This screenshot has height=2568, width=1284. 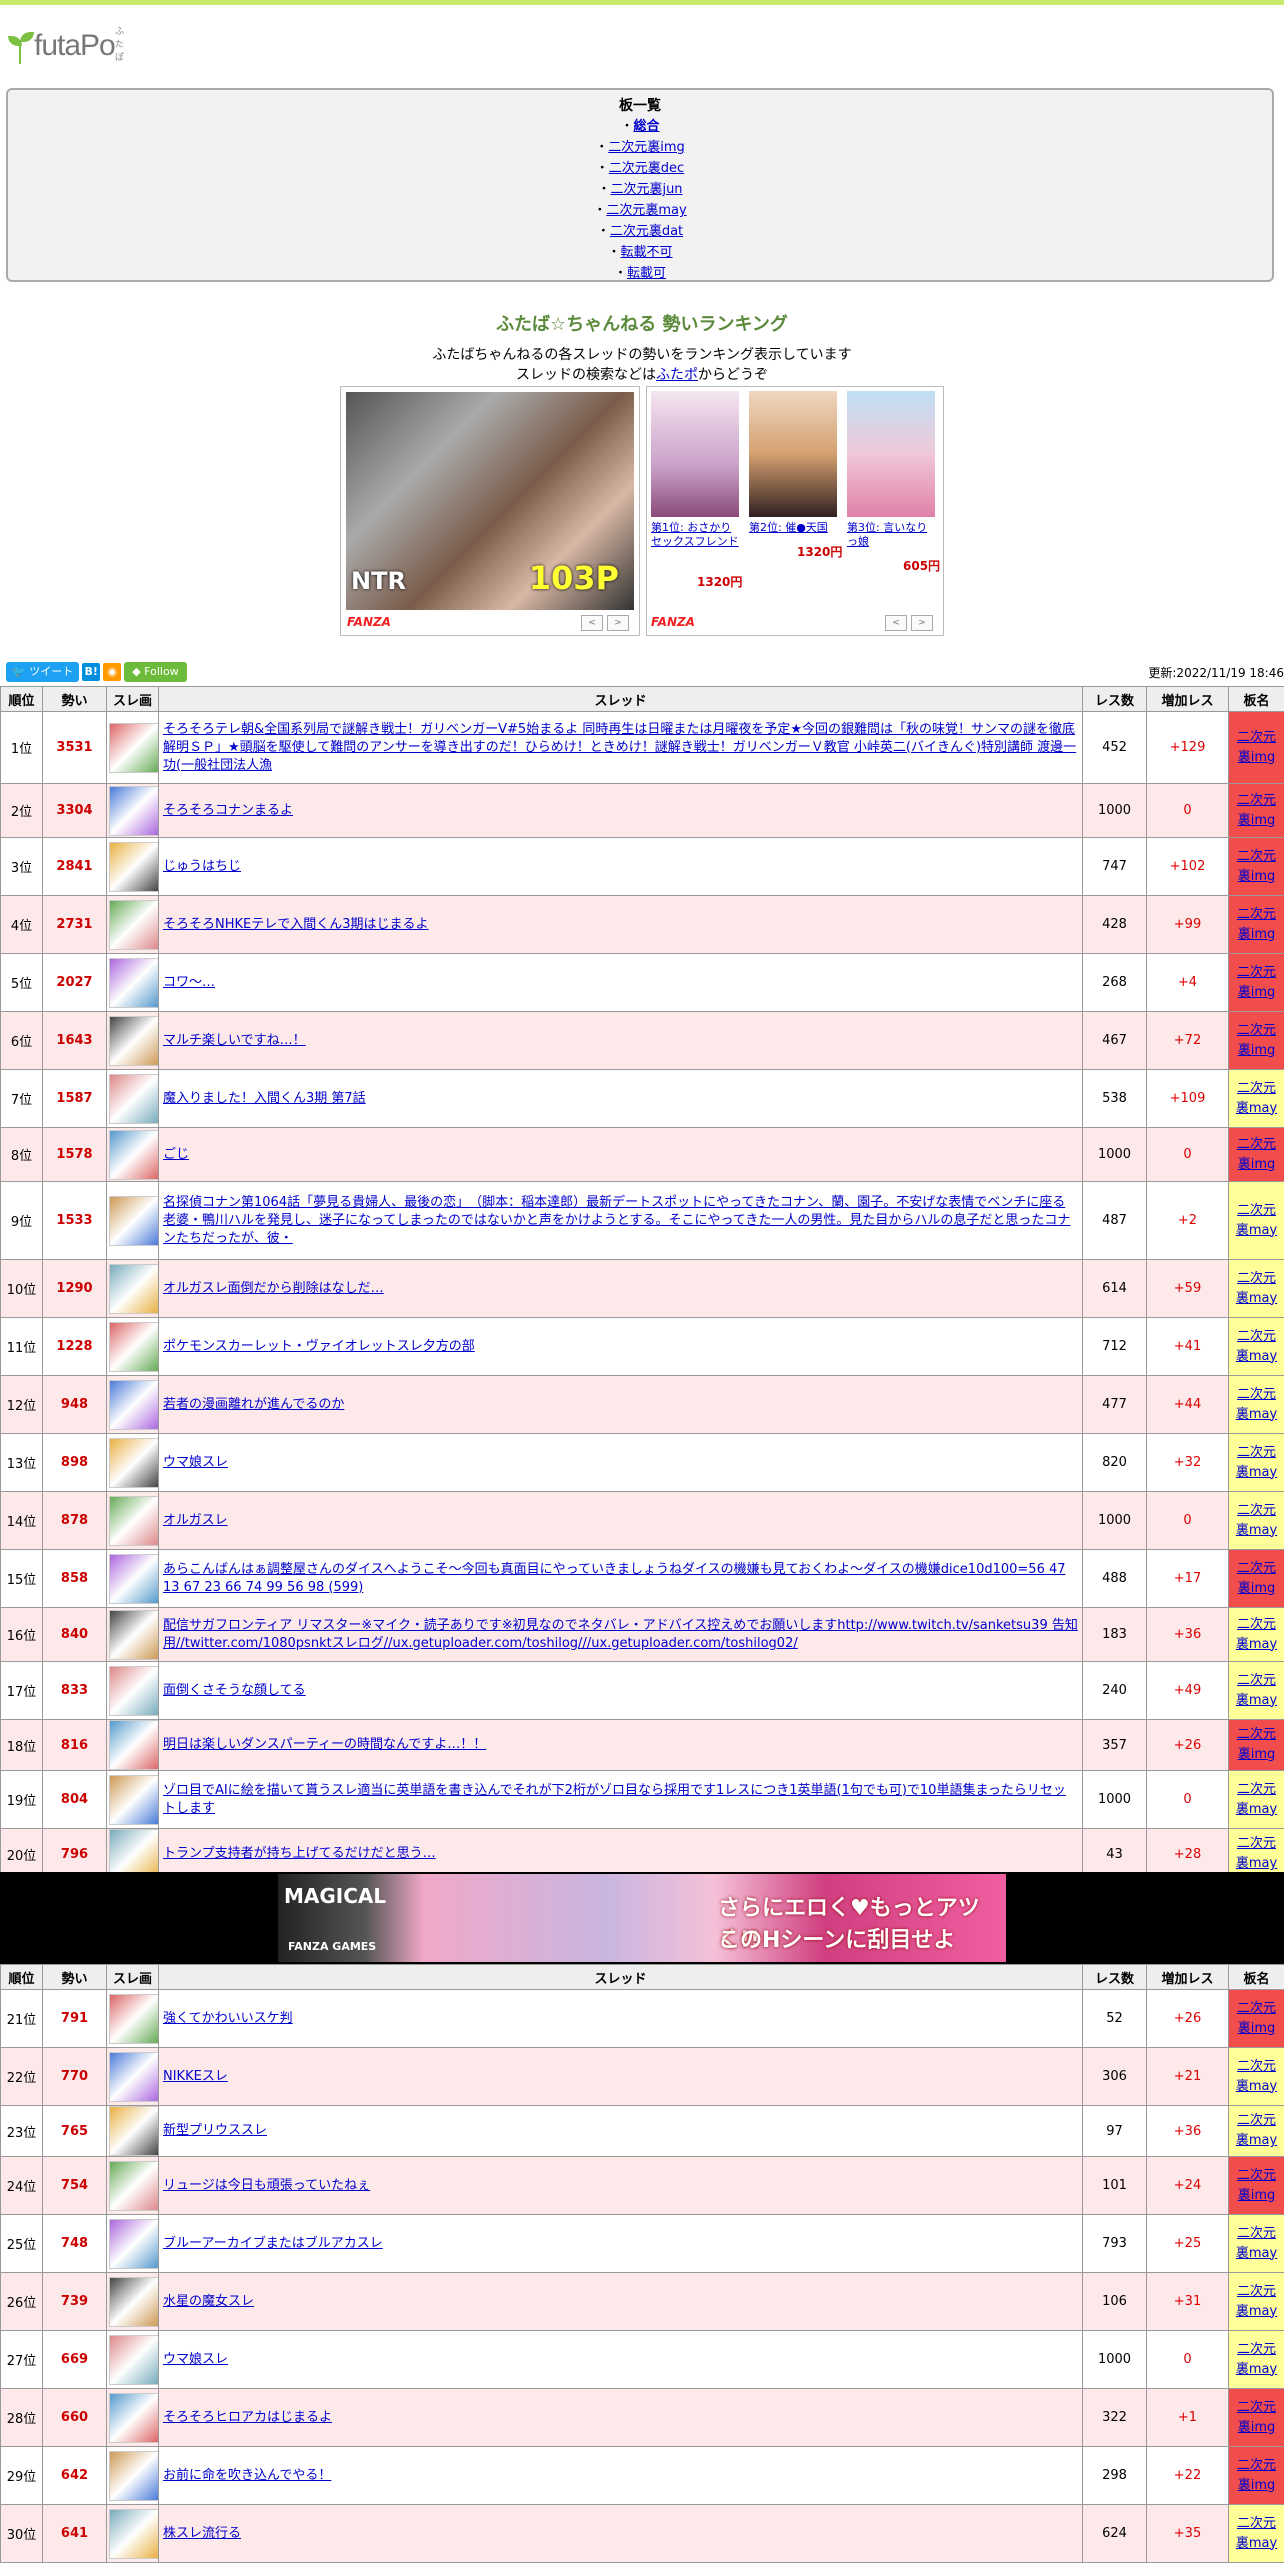 I want to click on feedly-follow-button: ◆ Follow, so click(x=155, y=672).